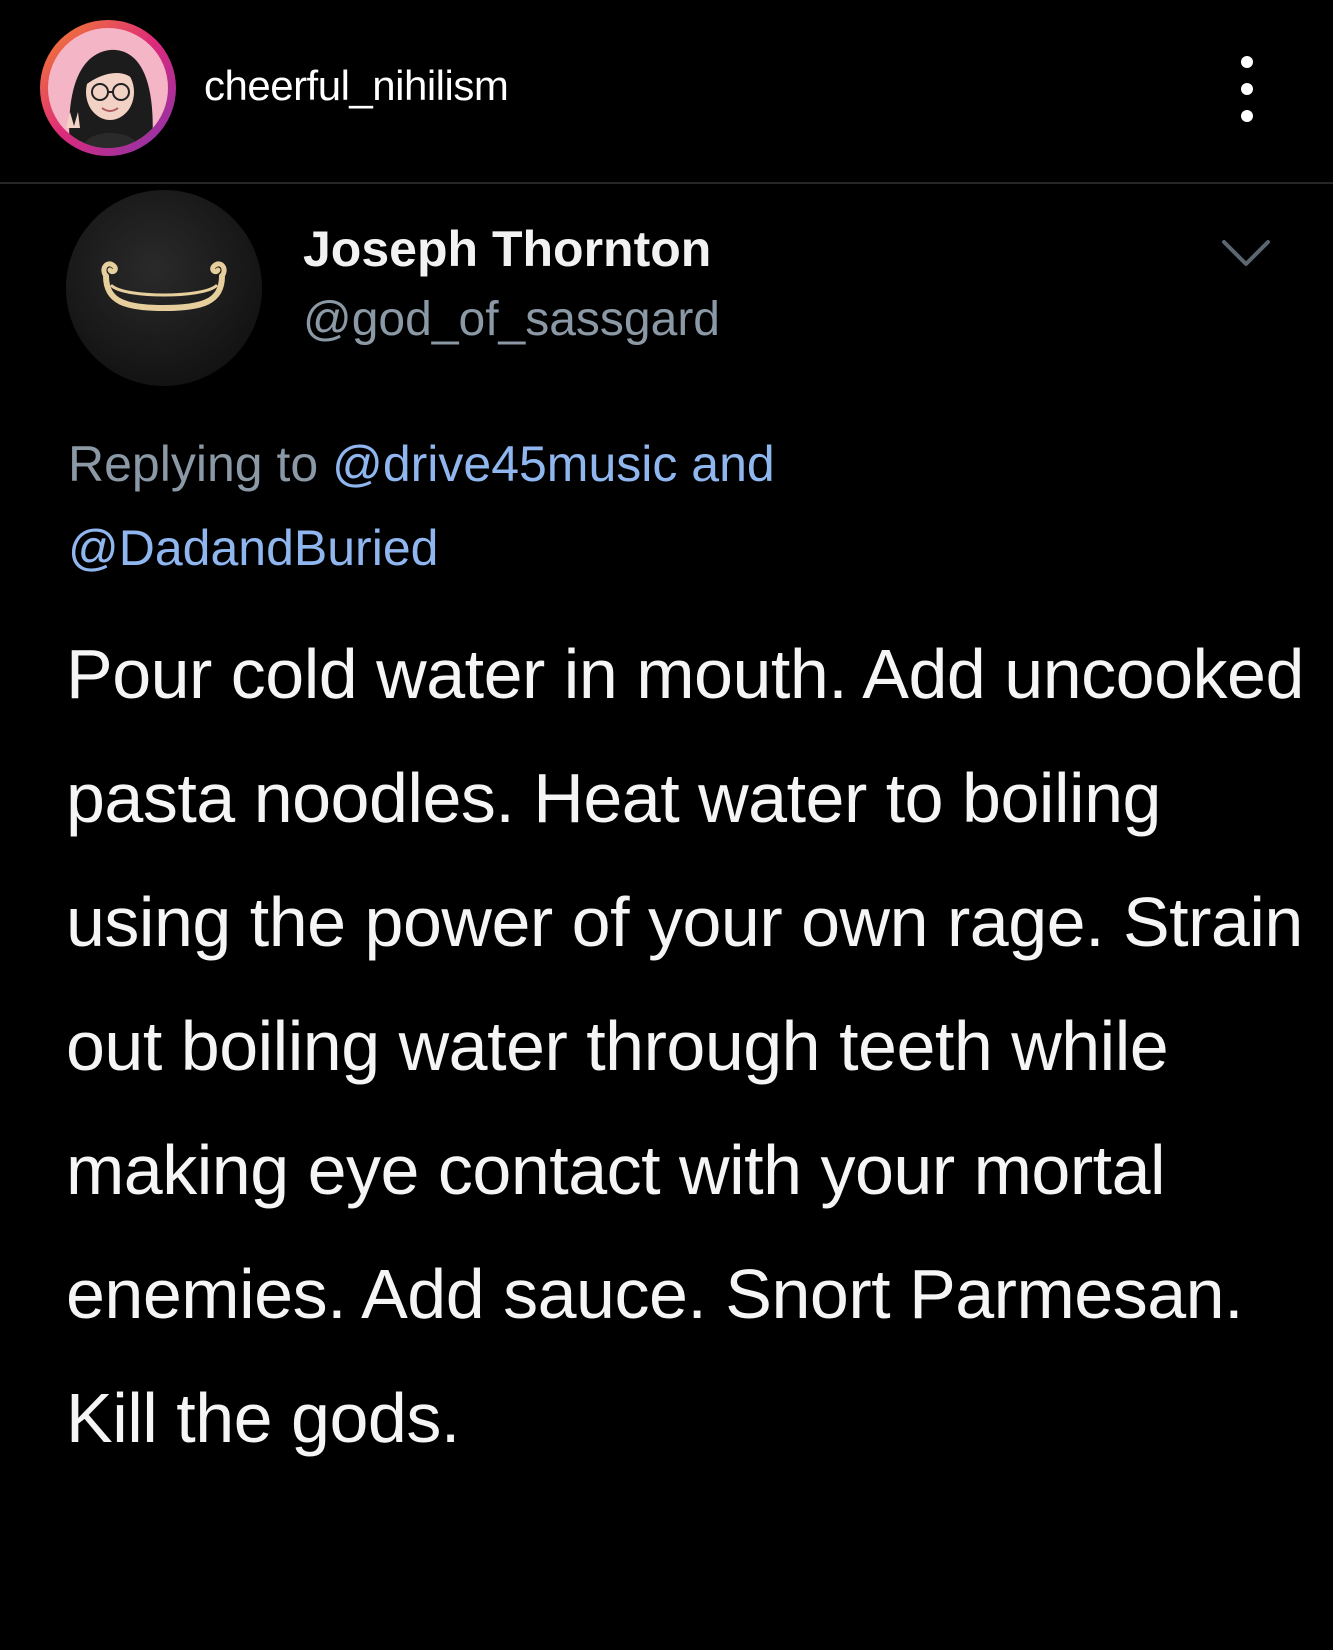  What do you see at coordinates (507, 249) in the screenshot?
I see `tweet-author-name: Joseph Thornton` at bounding box center [507, 249].